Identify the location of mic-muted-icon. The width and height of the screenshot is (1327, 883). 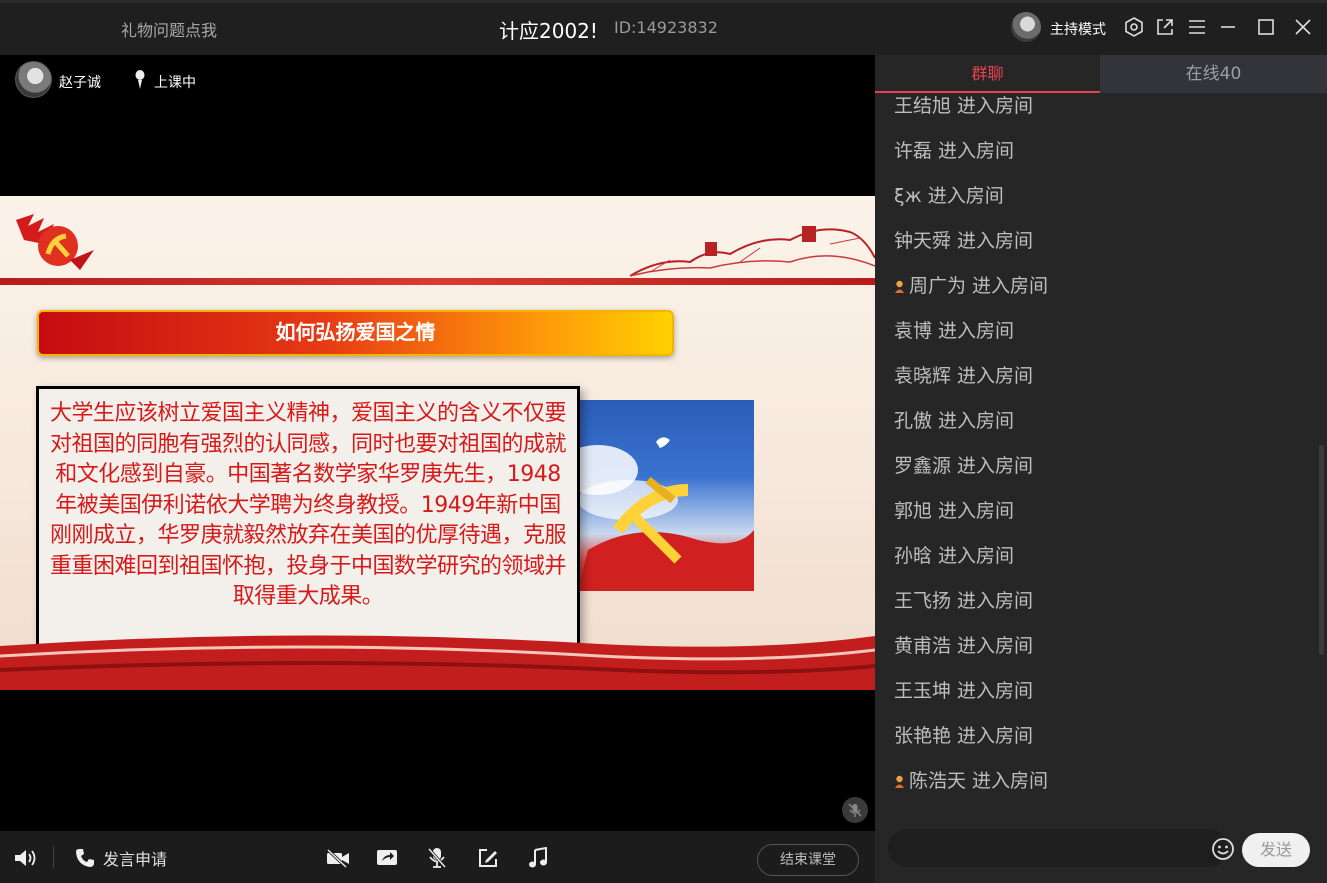
(855, 810).